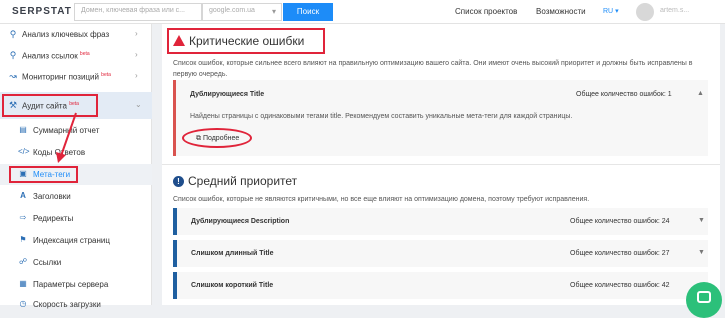 Image resolution: width=725 pixels, height=318 pixels. What do you see at coordinates (704, 297) in the screenshot?
I see `chat-icon` at bounding box center [704, 297].